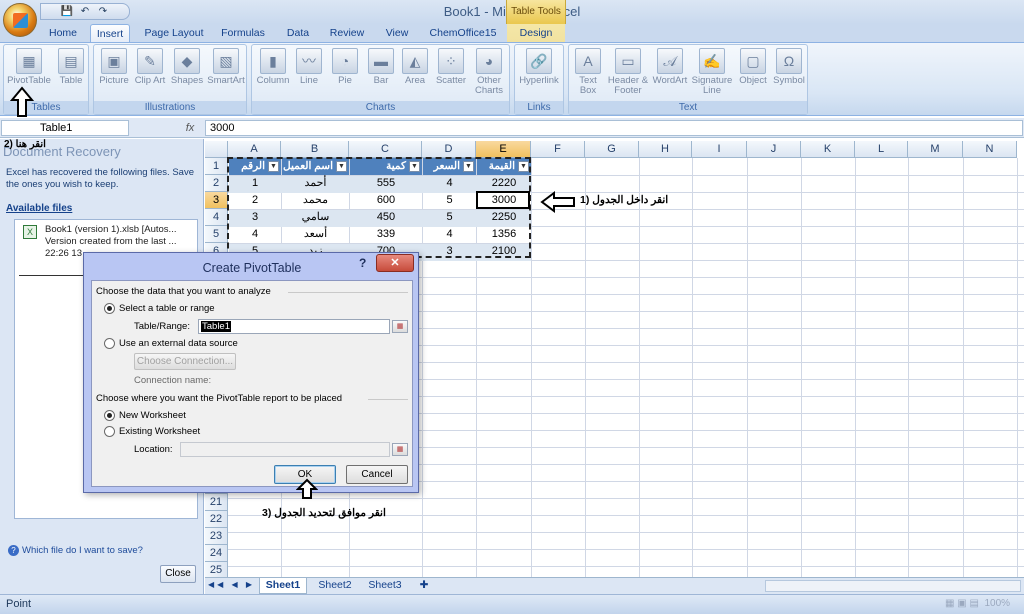 The height and width of the screenshot is (614, 1024). Describe the element at coordinates (75, 550) in the screenshot. I see `help-link: ? Which file do I want to save?` at that location.